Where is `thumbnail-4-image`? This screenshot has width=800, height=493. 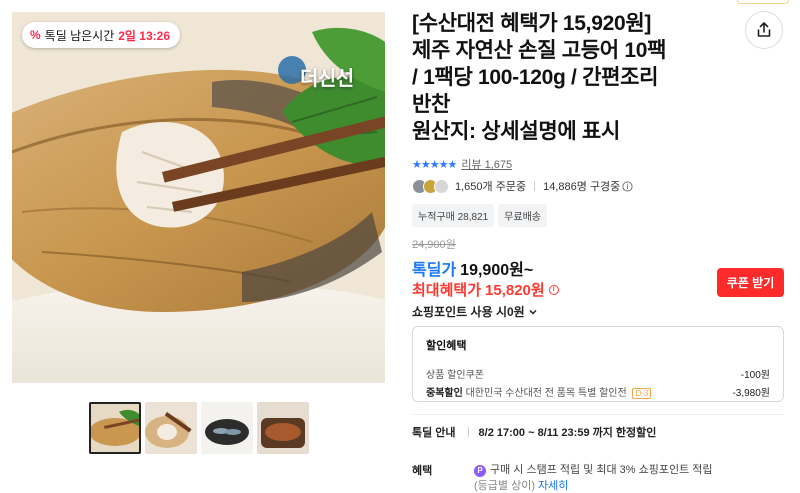 thumbnail-4-image is located at coordinates (283, 428).